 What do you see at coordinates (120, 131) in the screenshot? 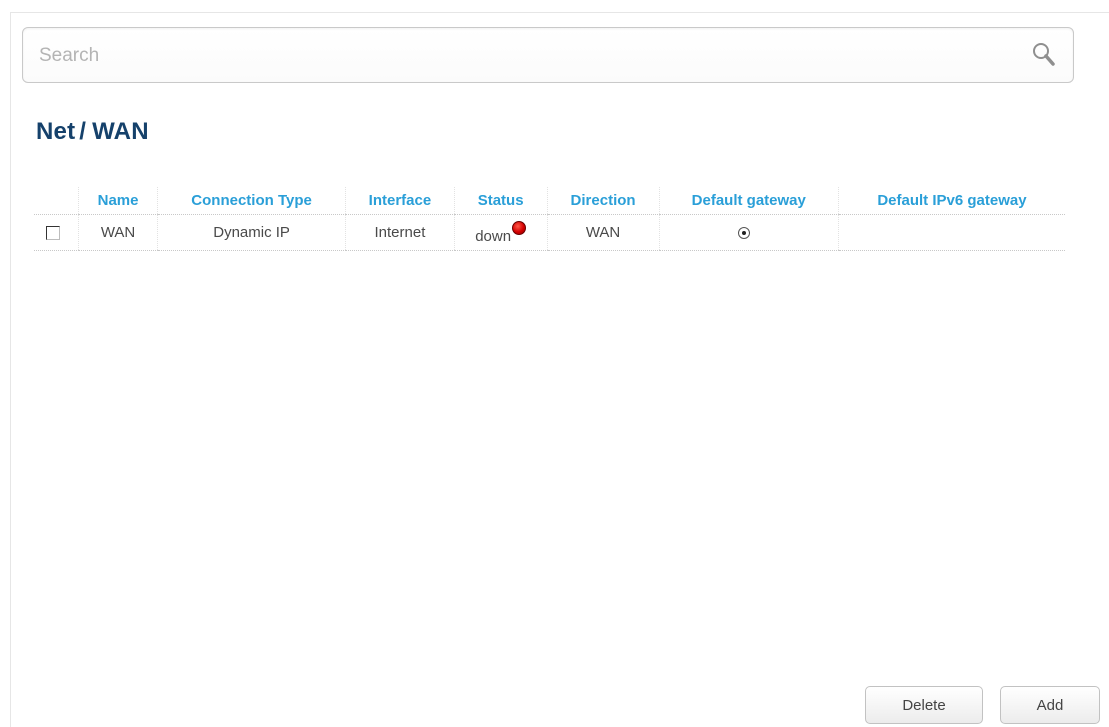
I see `breadcrumb-page: WAN` at bounding box center [120, 131].